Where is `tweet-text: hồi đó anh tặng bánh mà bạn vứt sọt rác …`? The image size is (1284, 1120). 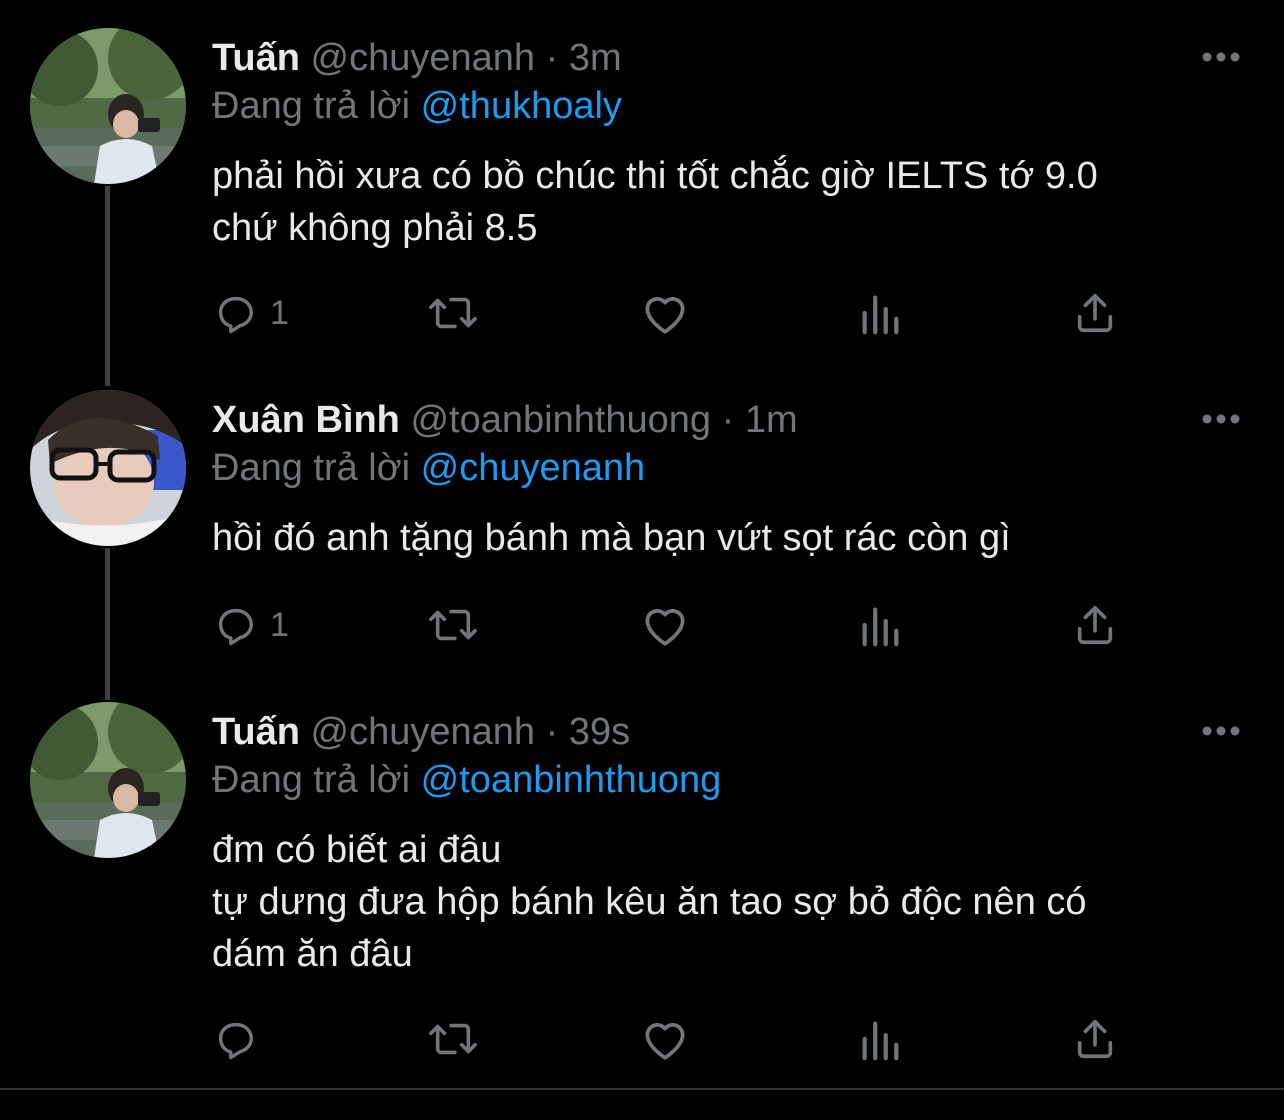 tweet-text: hồi đó anh tặng bánh mà bạn vứt sọt rác … is located at coordinates (611, 538).